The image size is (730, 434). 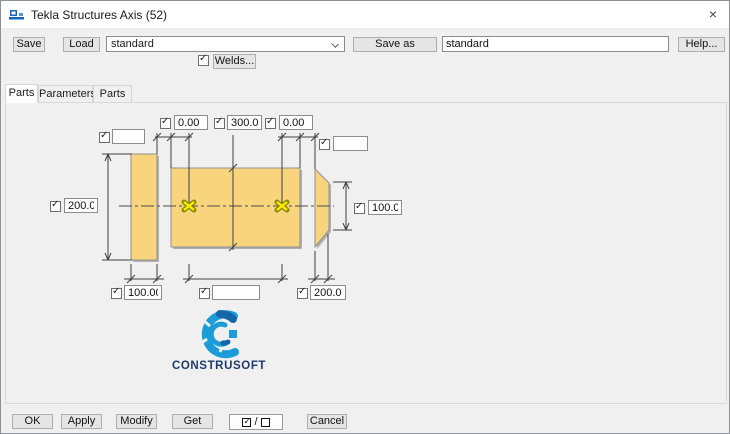 What do you see at coordinates (32, 421) in the screenshot?
I see `ok-button: OK` at bounding box center [32, 421].